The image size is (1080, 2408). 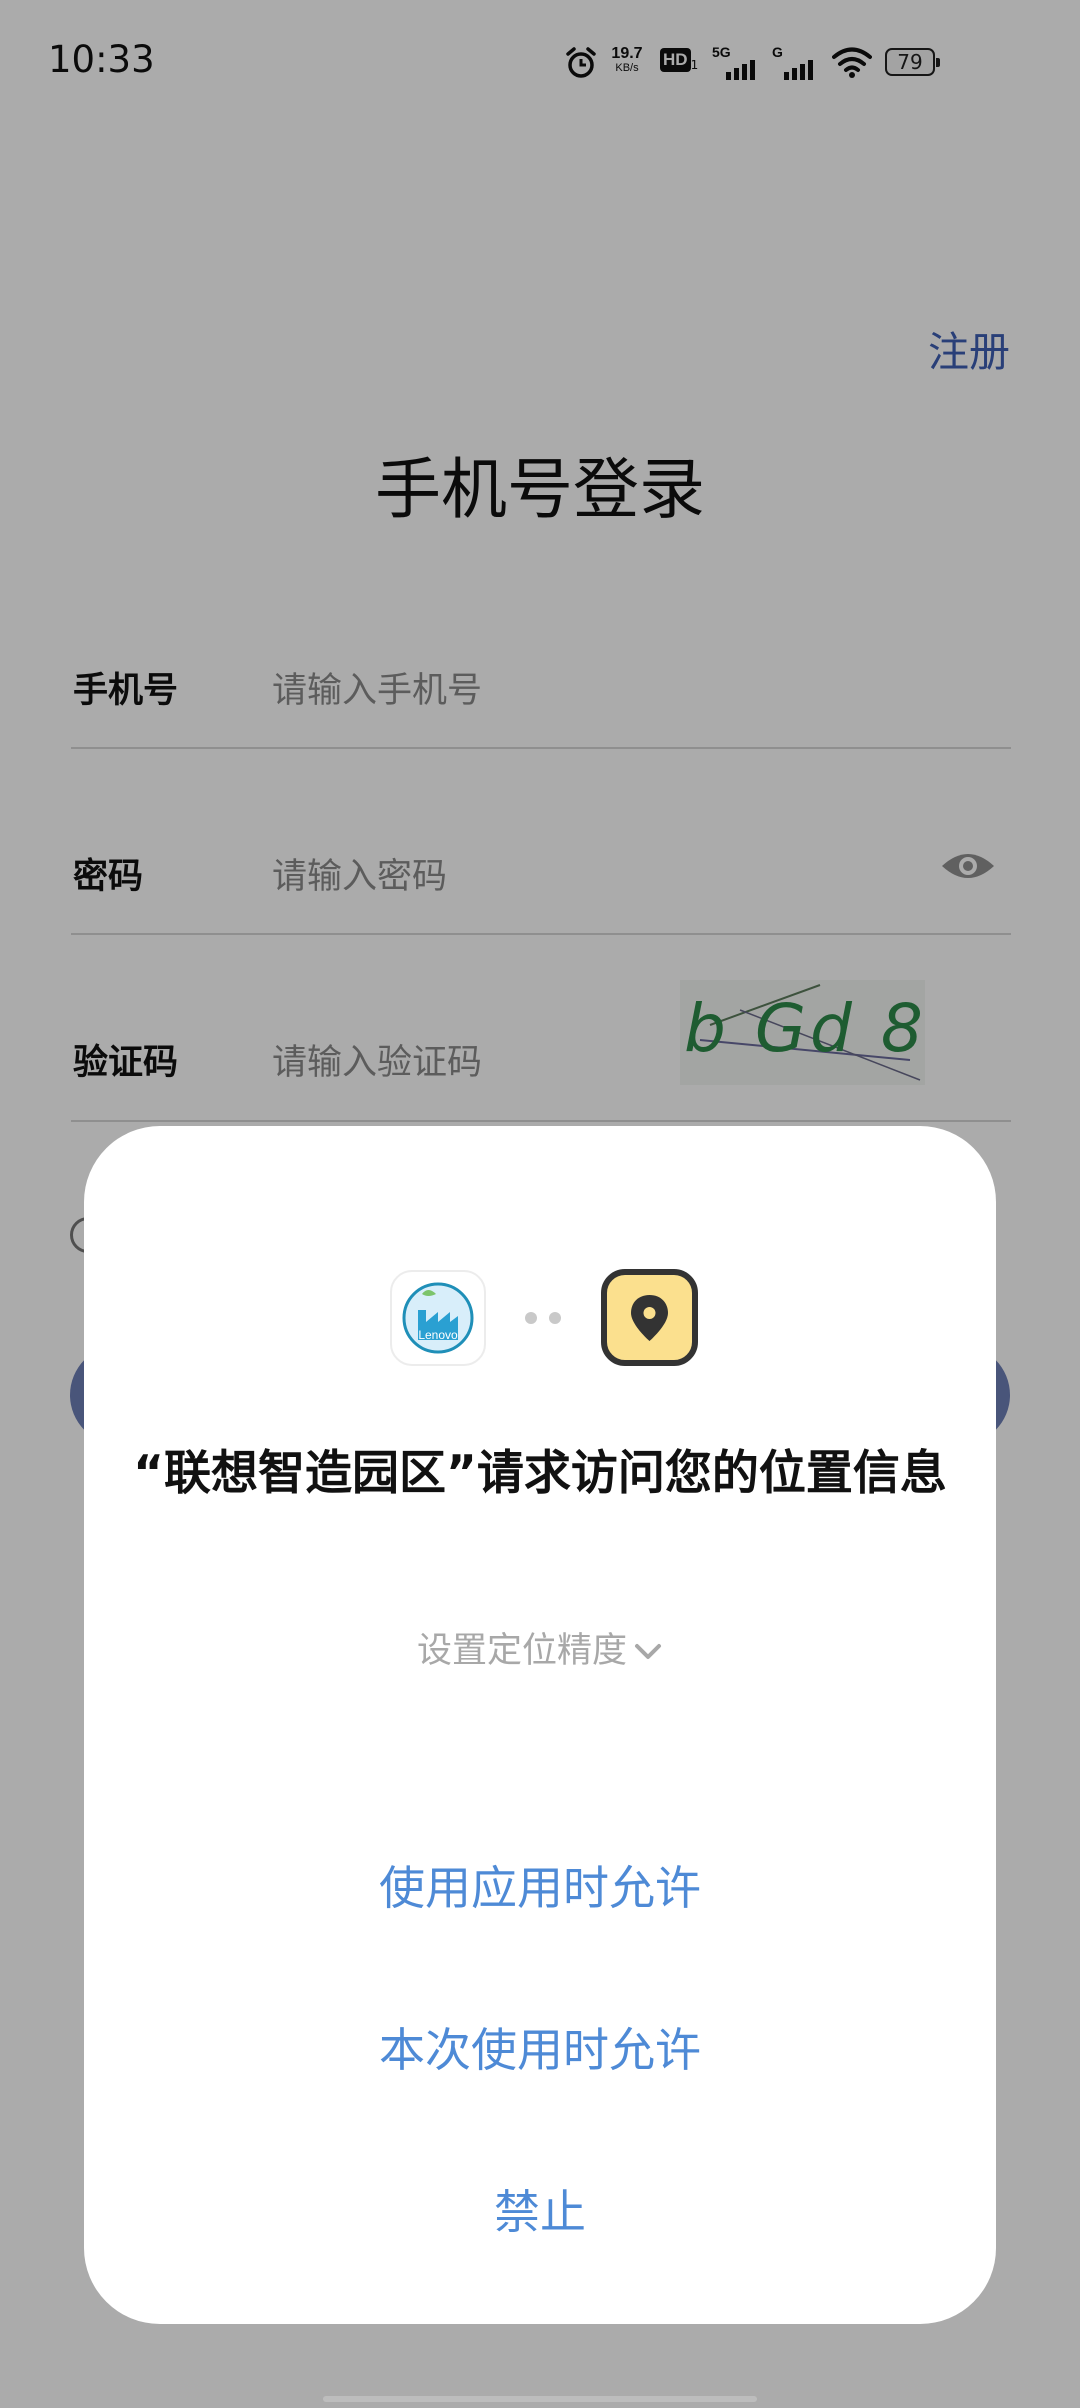 I want to click on location-accuracy-toggle: 设置定位精度, so click(x=540, y=1647).